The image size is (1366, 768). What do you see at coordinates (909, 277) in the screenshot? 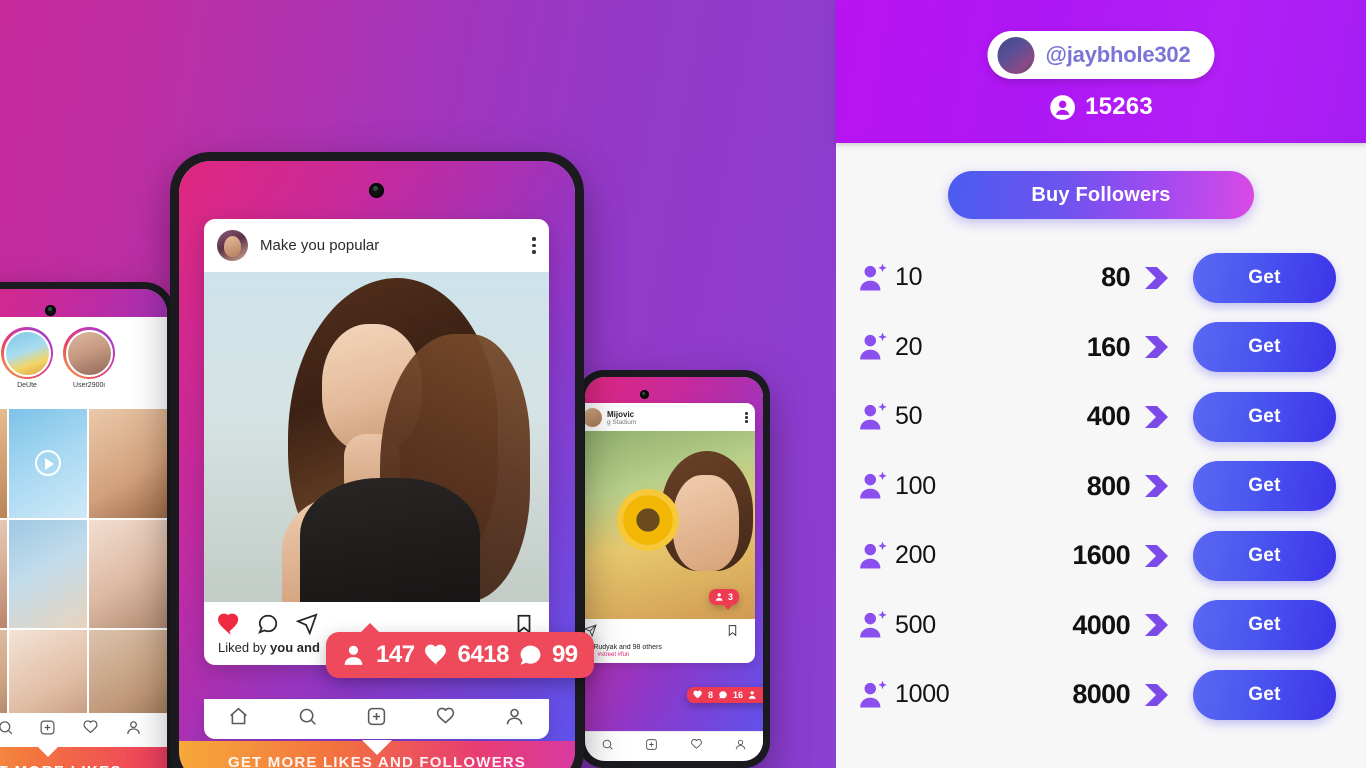
I see `package-count: 10` at bounding box center [909, 277].